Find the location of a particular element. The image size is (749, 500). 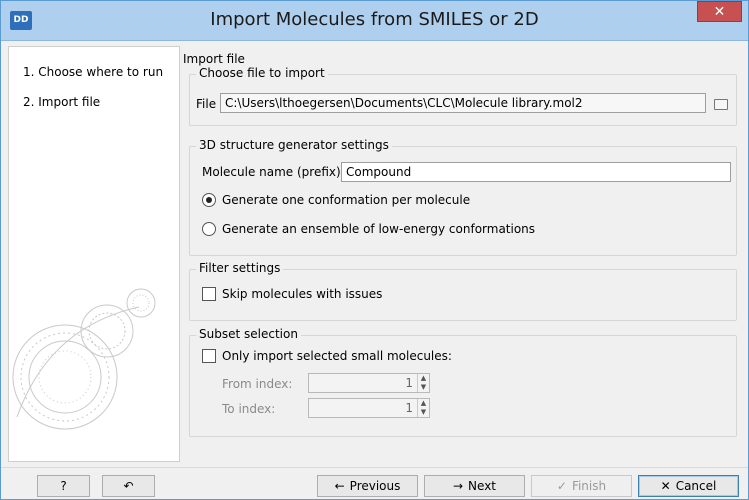

next-label: Next is located at coordinates (482, 486).